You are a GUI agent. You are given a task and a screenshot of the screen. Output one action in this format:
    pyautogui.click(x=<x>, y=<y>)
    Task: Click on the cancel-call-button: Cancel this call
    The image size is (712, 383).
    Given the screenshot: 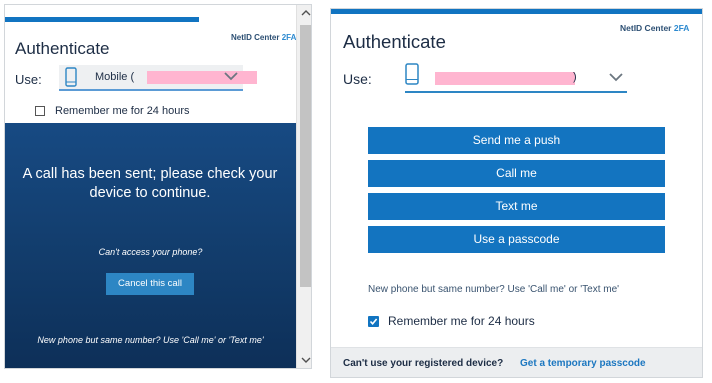 What is the action you would take?
    pyautogui.click(x=150, y=284)
    